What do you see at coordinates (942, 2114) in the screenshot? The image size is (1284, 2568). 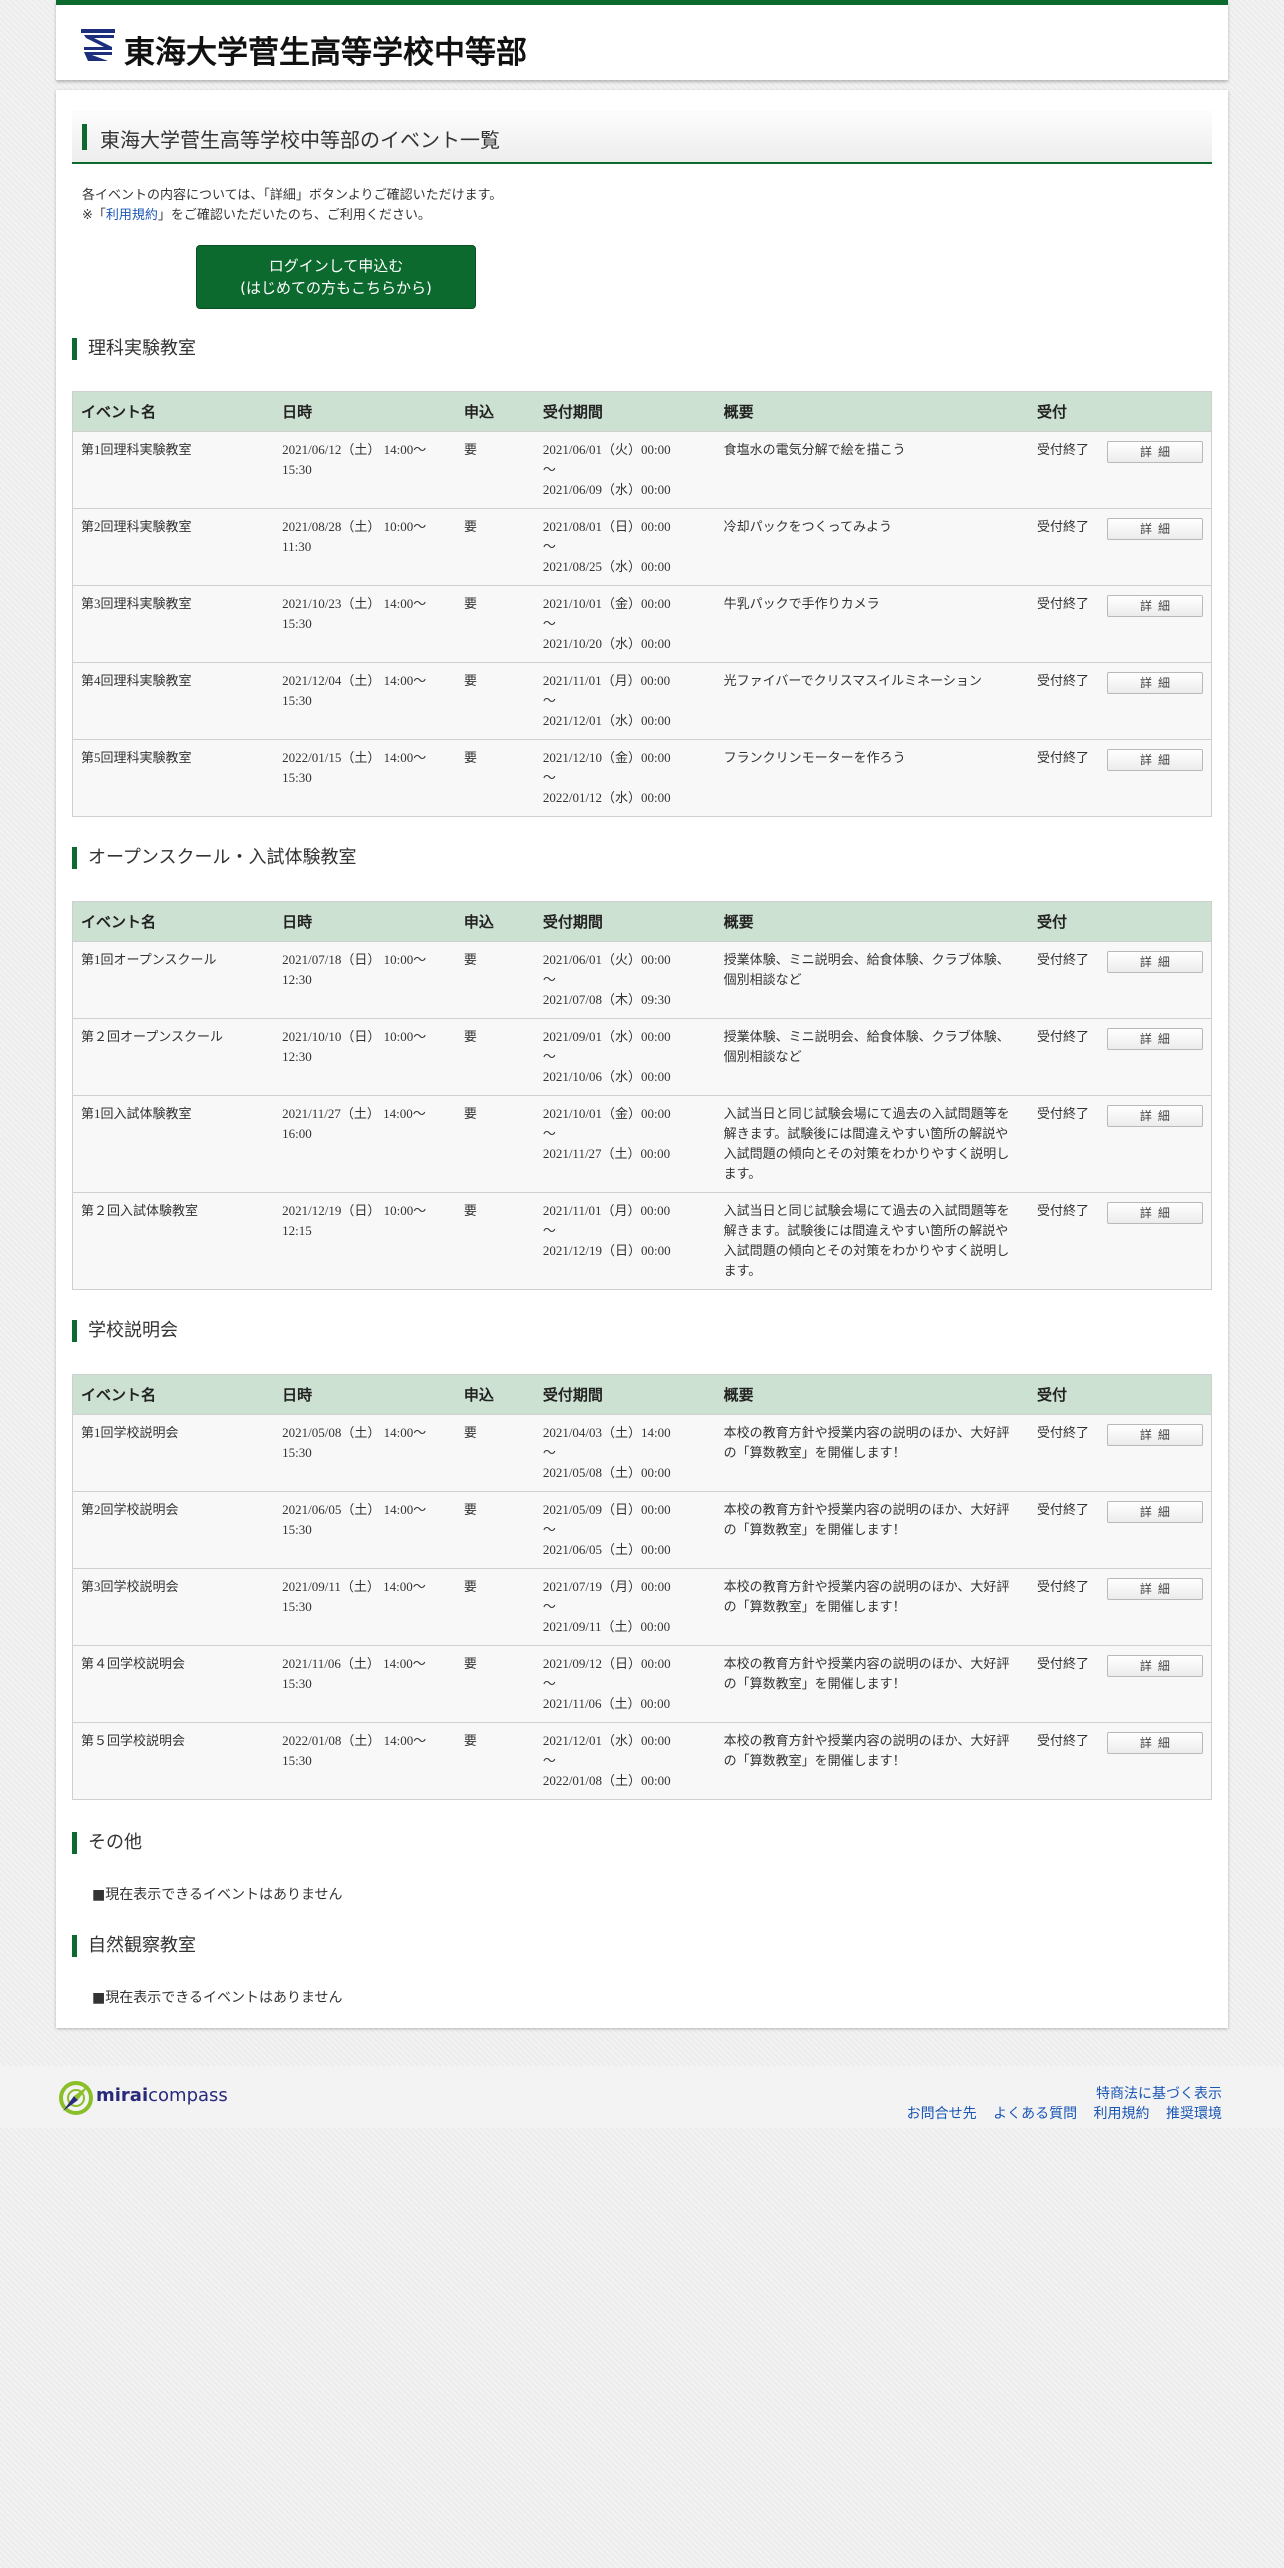 I see `contact-link: お問合せ先` at bounding box center [942, 2114].